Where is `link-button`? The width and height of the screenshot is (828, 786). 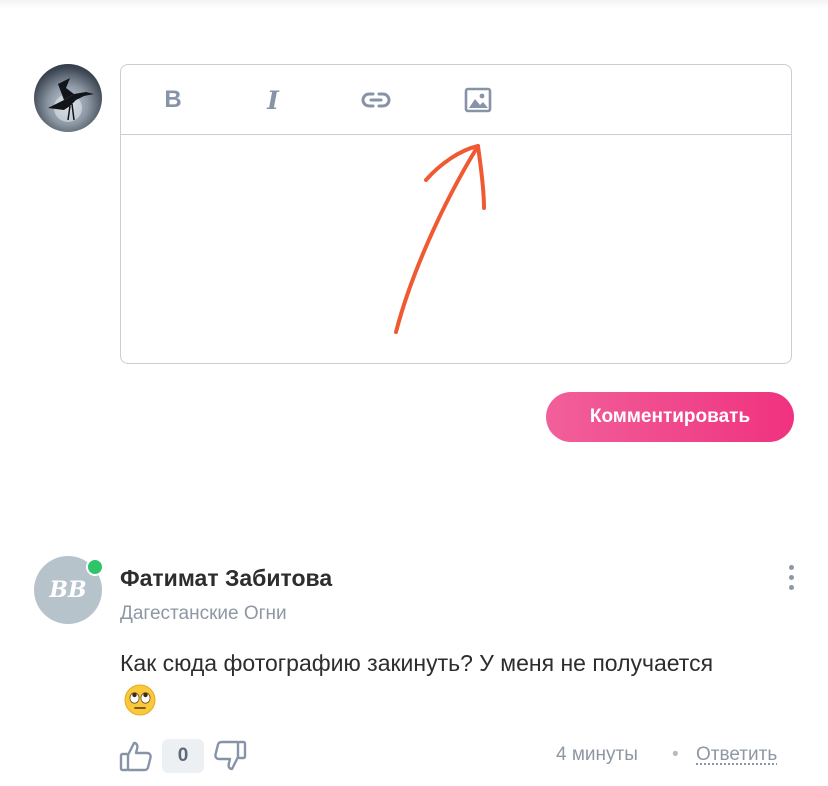
link-button is located at coordinates (376, 100).